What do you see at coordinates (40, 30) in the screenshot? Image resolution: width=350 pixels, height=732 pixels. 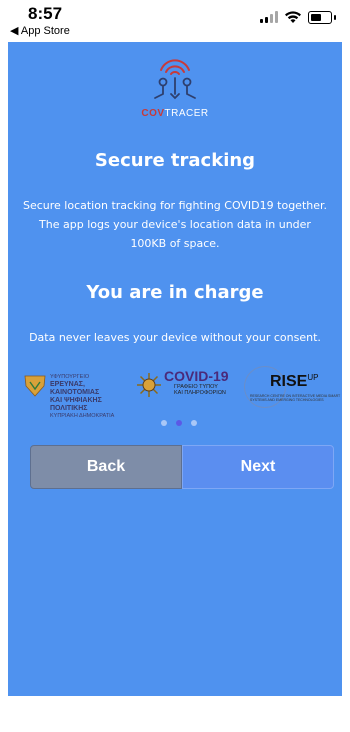 I see `back-to-app-store-link: ◀ App Store` at bounding box center [40, 30].